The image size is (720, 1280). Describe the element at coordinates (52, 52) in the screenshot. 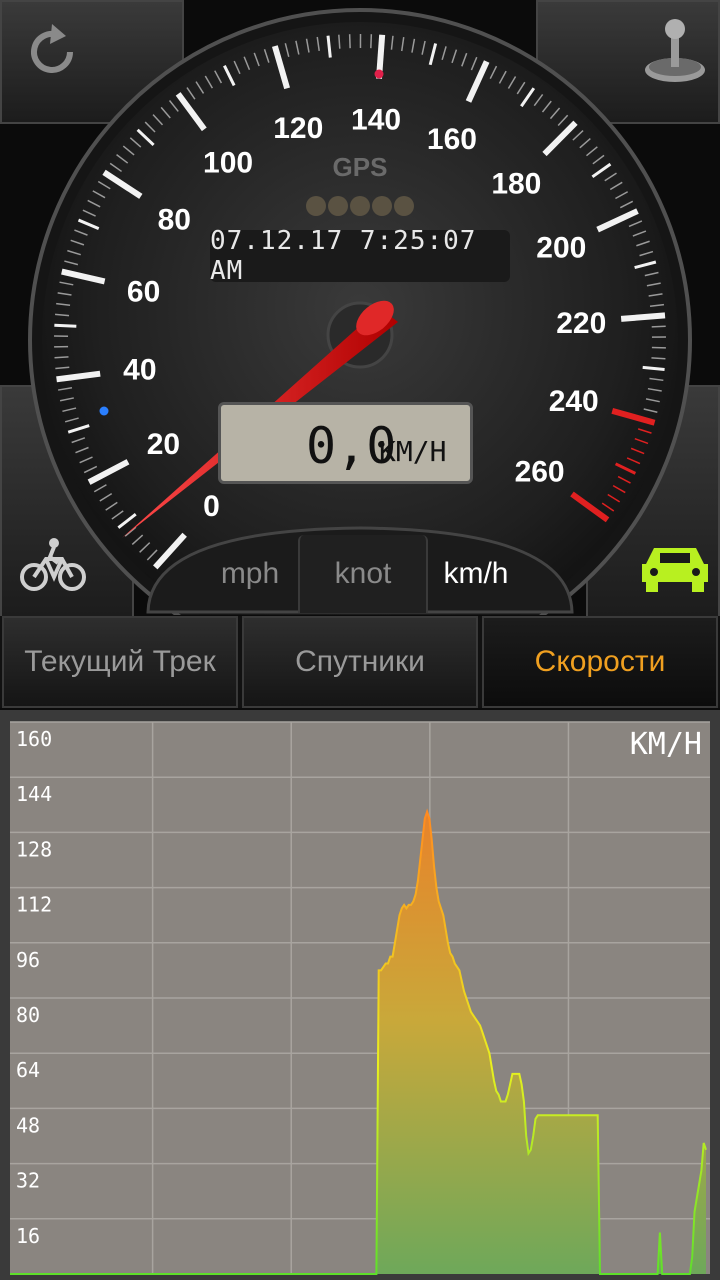

I see `refresh-icon` at that location.